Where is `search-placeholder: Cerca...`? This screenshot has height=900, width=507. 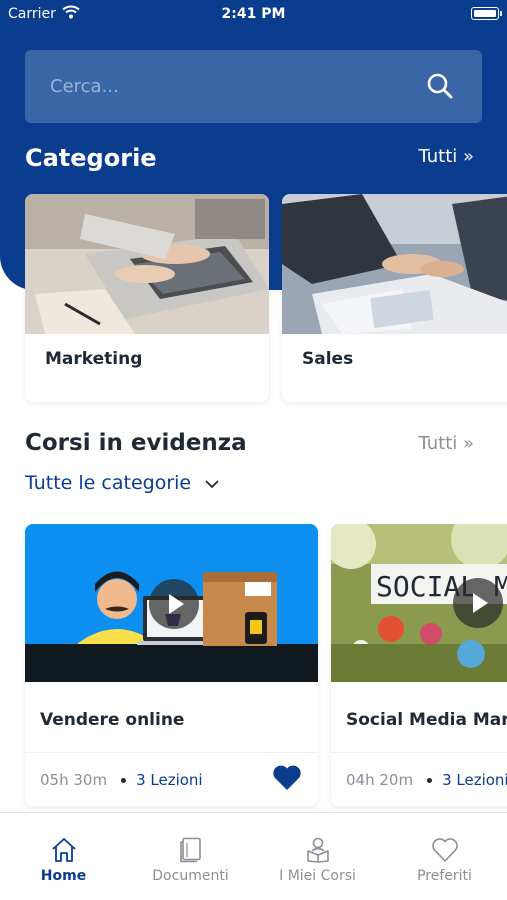 search-placeholder: Cerca... is located at coordinates (84, 86).